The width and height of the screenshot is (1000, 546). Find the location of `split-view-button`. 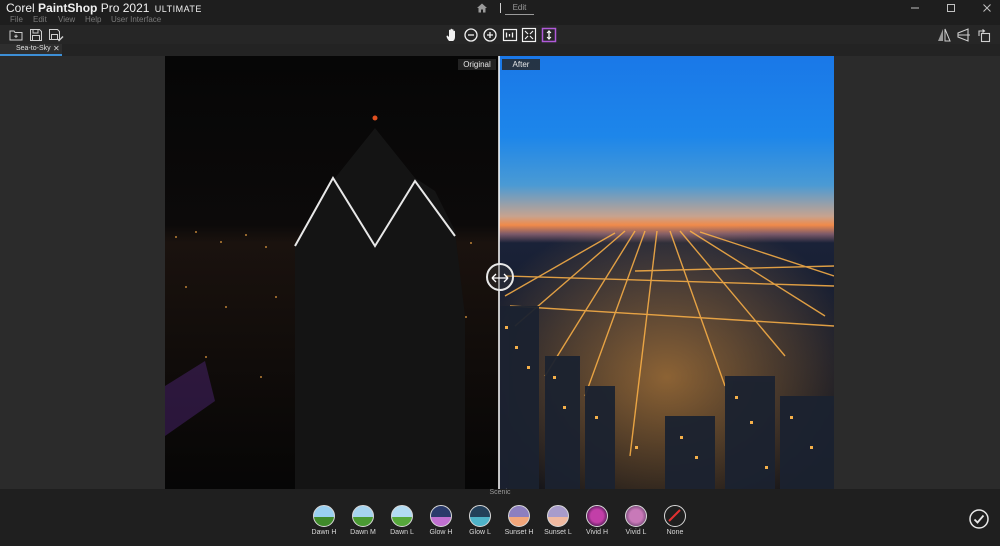

split-view-button is located at coordinates (549, 35).